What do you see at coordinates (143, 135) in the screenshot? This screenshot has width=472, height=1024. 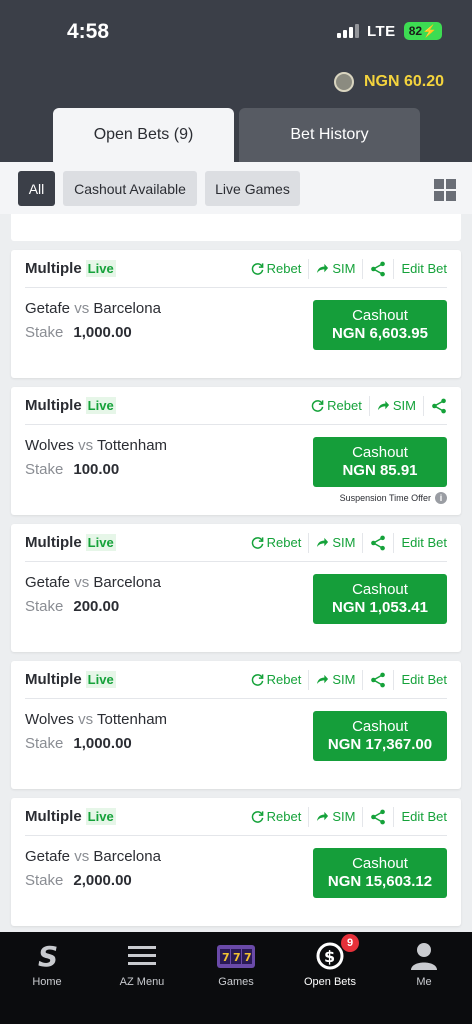 I see `tab-open-bets: Open Bets (9)` at bounding box center [143, 135].